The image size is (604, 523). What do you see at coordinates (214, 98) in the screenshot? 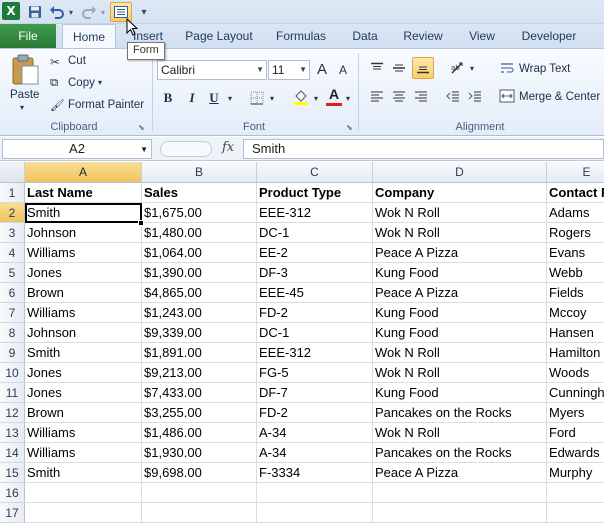
I see `underline-button: U` at bounding box center [214, 98].